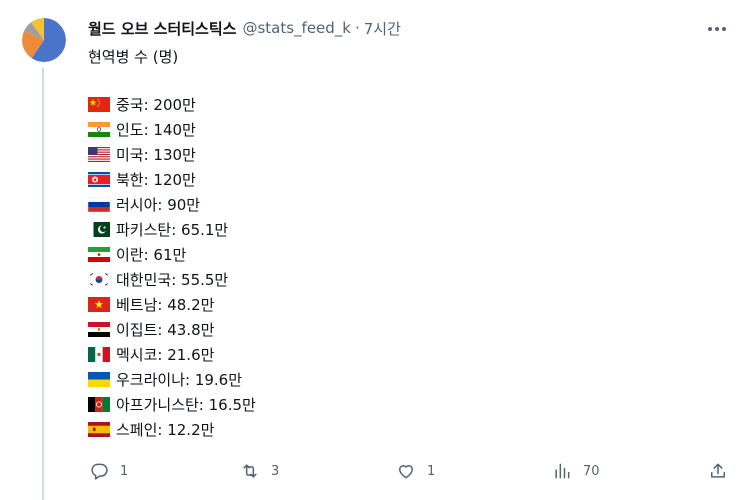  I want to click on iran-flag-icon, so click(99, 254).